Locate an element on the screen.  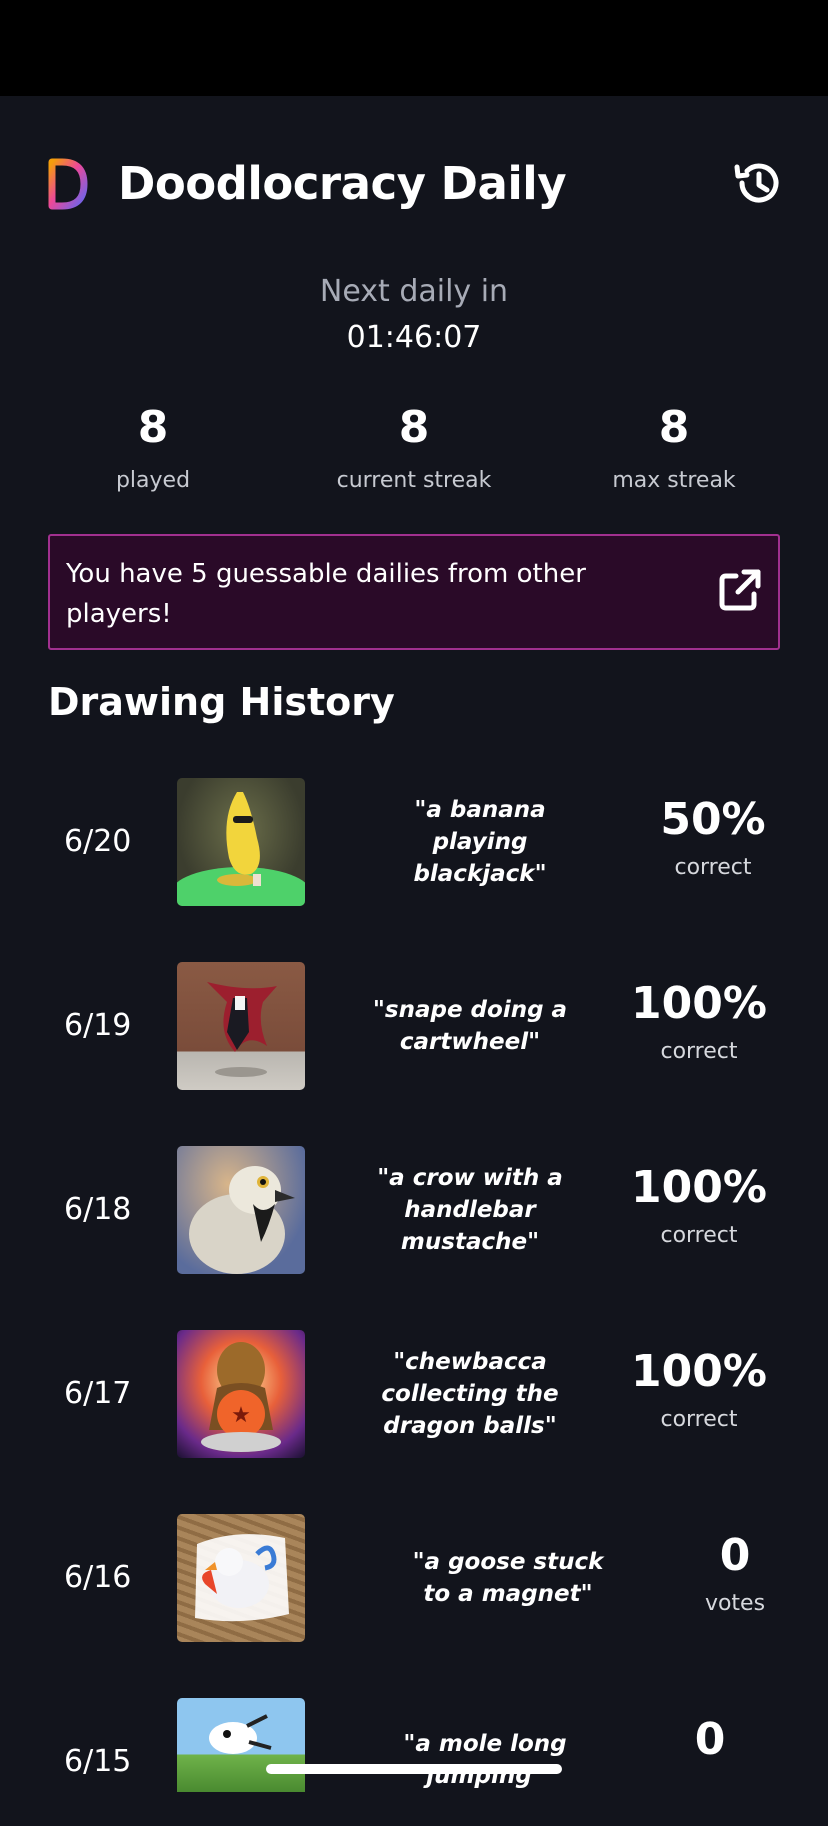
row-prompt: "chewbacca collecting the dragon balls" is located at coordinates (470, 1394).